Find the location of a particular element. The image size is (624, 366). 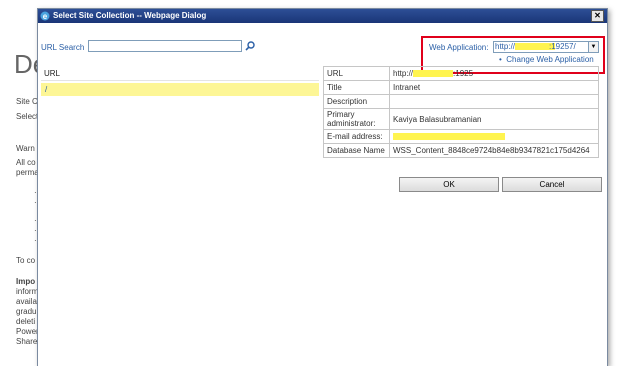

property-label: E-mail address: is located at coordinates (356, 136).